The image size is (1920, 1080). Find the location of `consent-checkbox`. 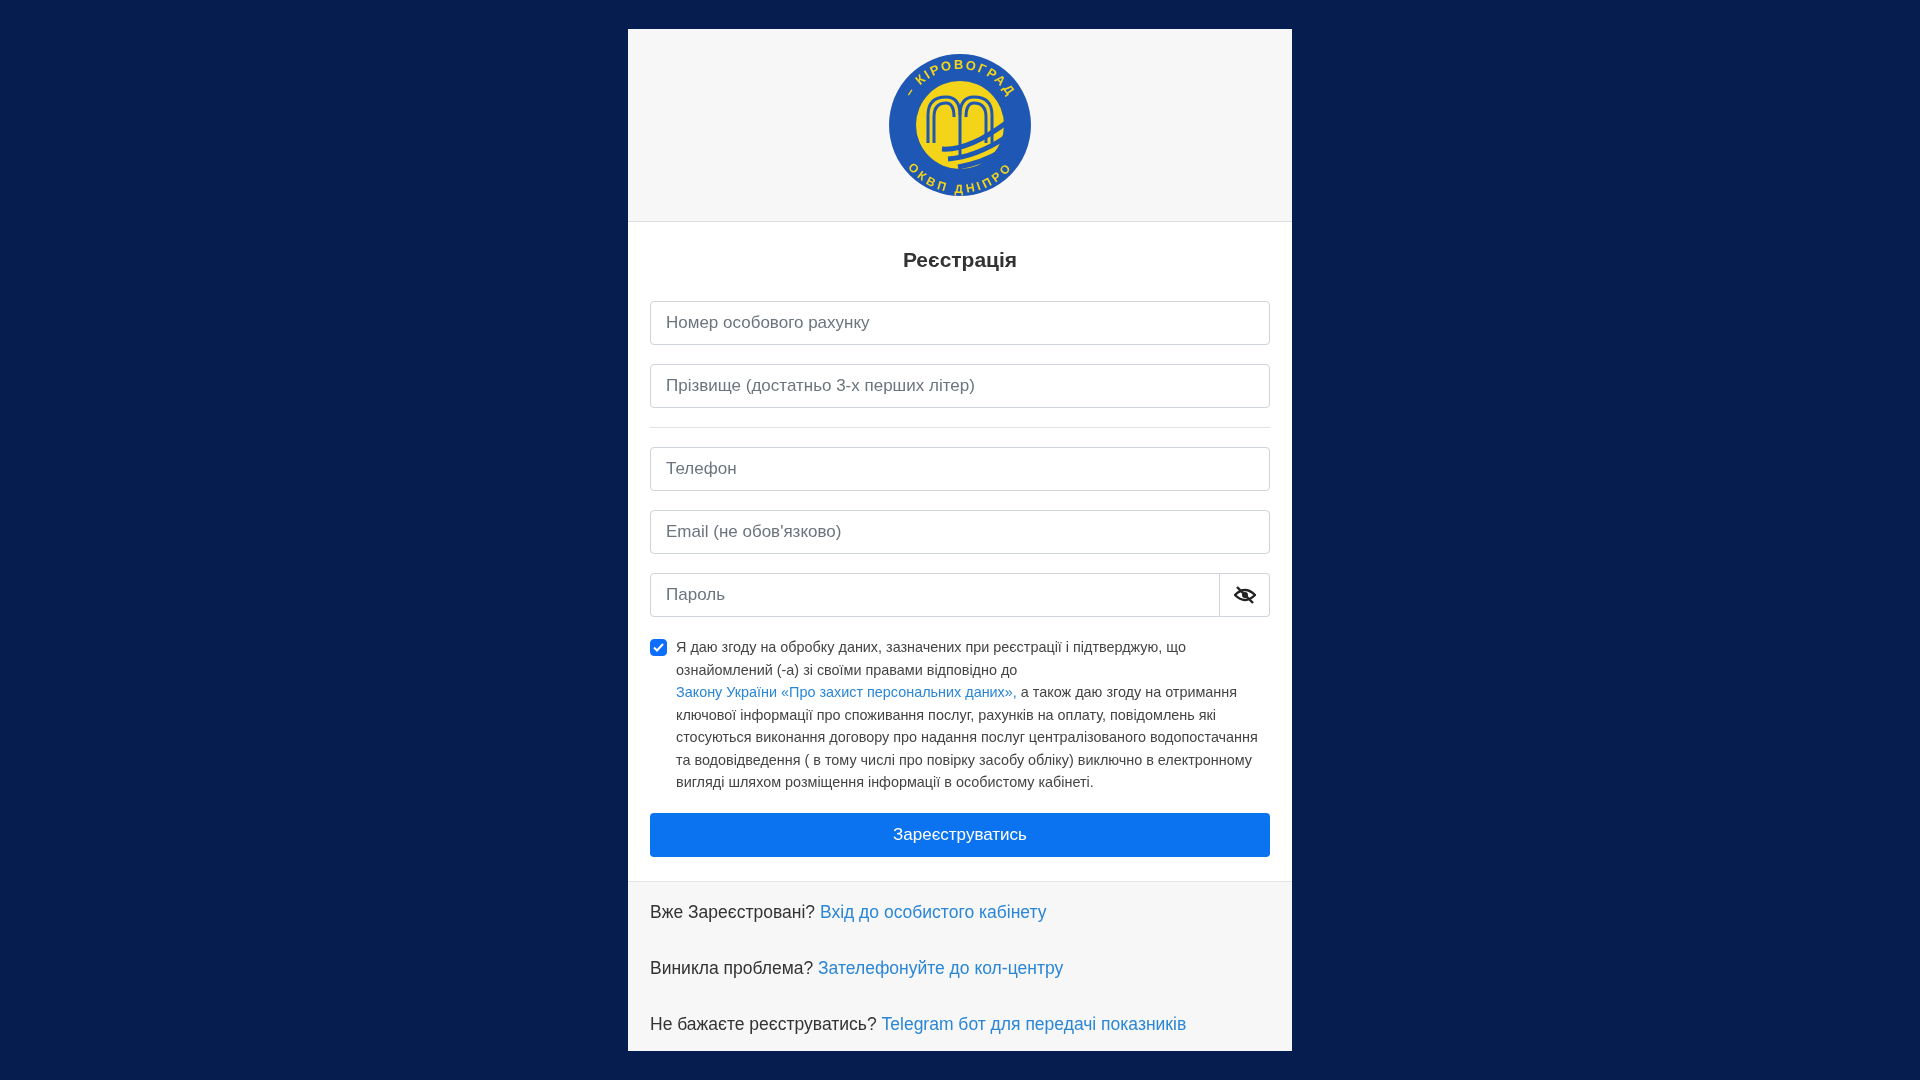

consent-checkbox is located at coordinates (658, 647).